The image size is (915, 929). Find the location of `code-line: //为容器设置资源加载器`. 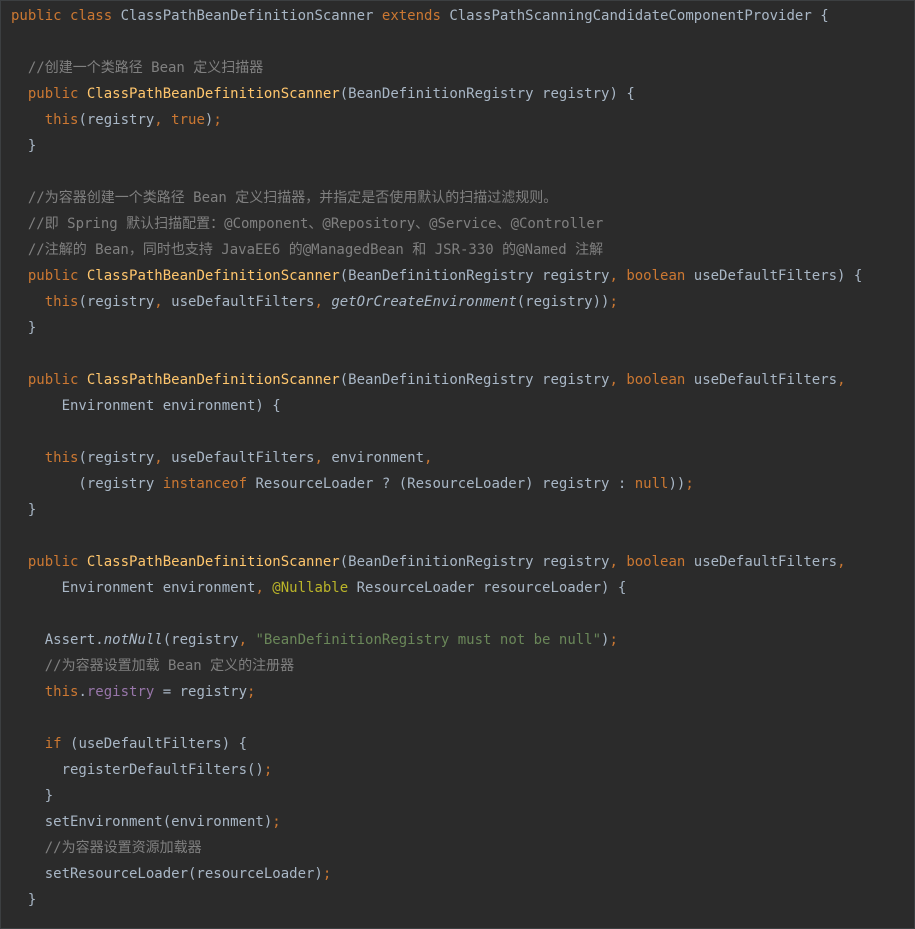

code-line: //为容器设置资源加载器 is located at coordinates (436, 848).